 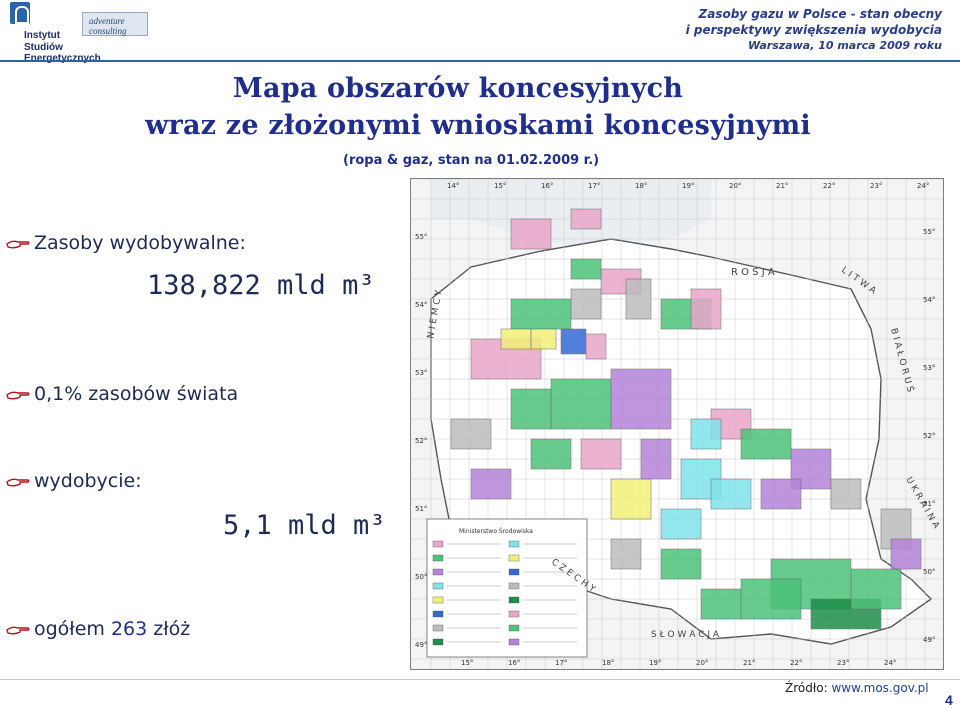 I want to click on conference-subtitle: i perspektywy zwiększenia wydobycia, so click(x=813, y=30).